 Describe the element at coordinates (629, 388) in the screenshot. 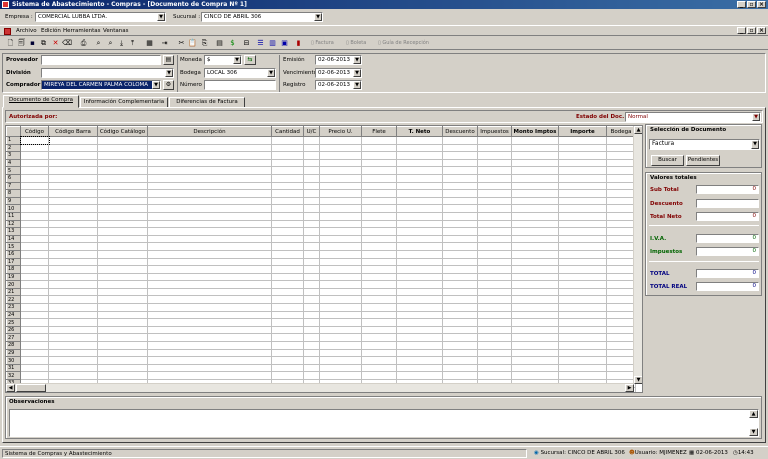

I see `scroll-right-icon: ▶` at that location.